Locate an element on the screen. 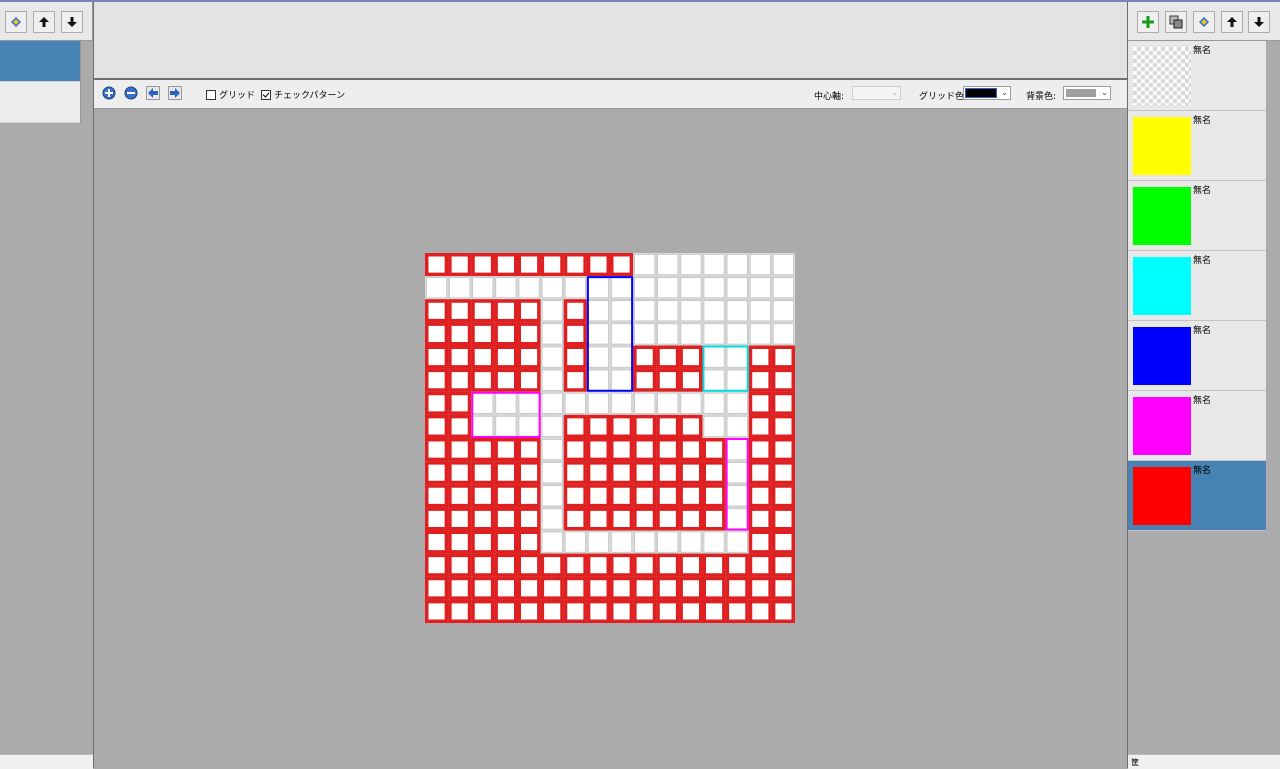 The height and width of the screenshot is (769, 1280). merge-layer-icon is located at coordinates (1204, 22).